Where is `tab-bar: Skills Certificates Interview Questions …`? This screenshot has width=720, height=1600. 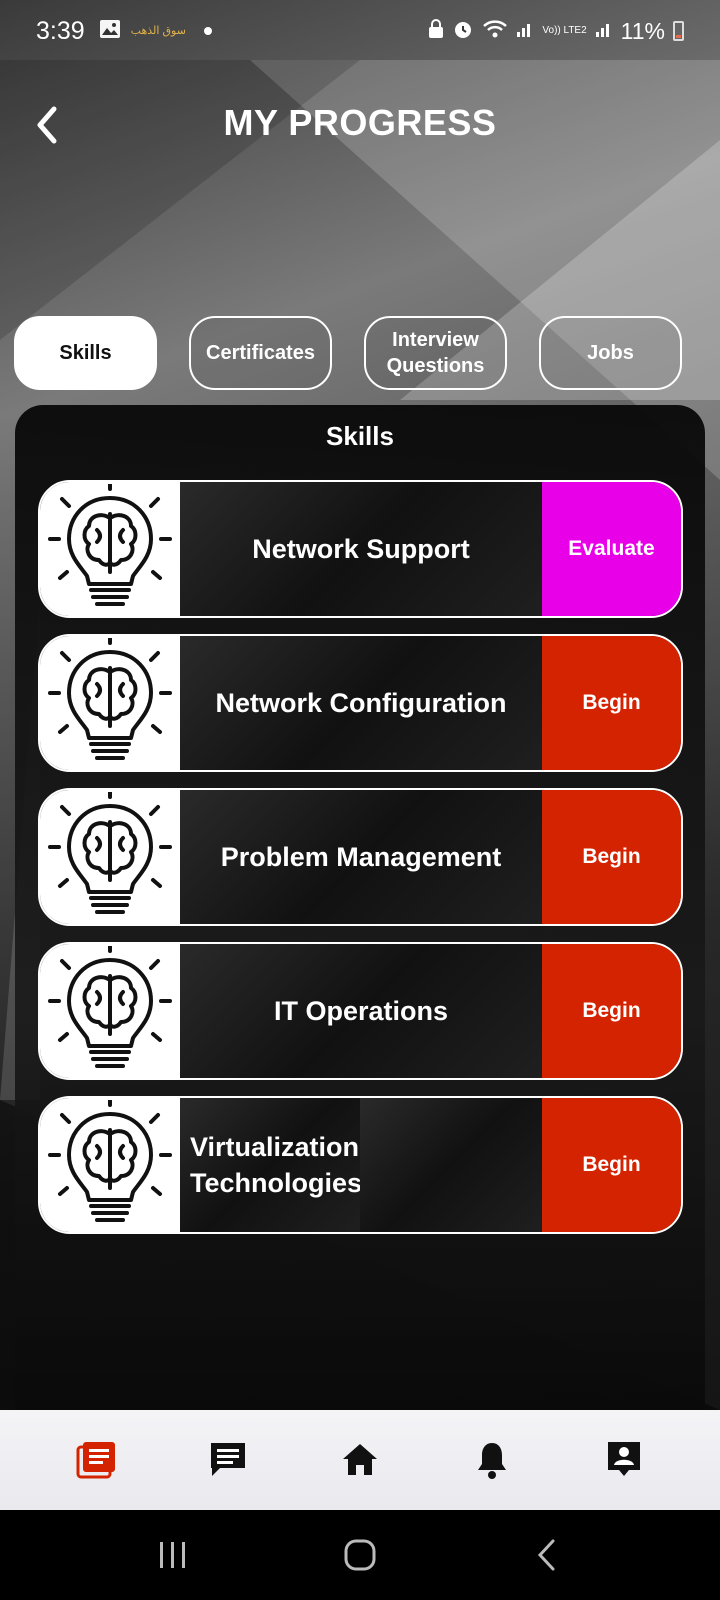 tab-bar: Skills Certificates Interview Questions … is located at coordinates (360, 354).